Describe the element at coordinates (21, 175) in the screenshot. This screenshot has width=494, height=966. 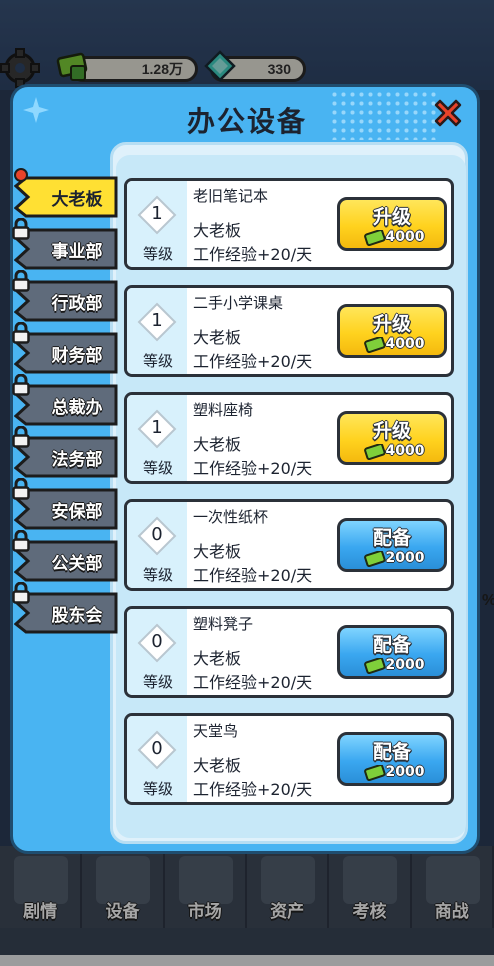
I see `notification-dot` at that location.